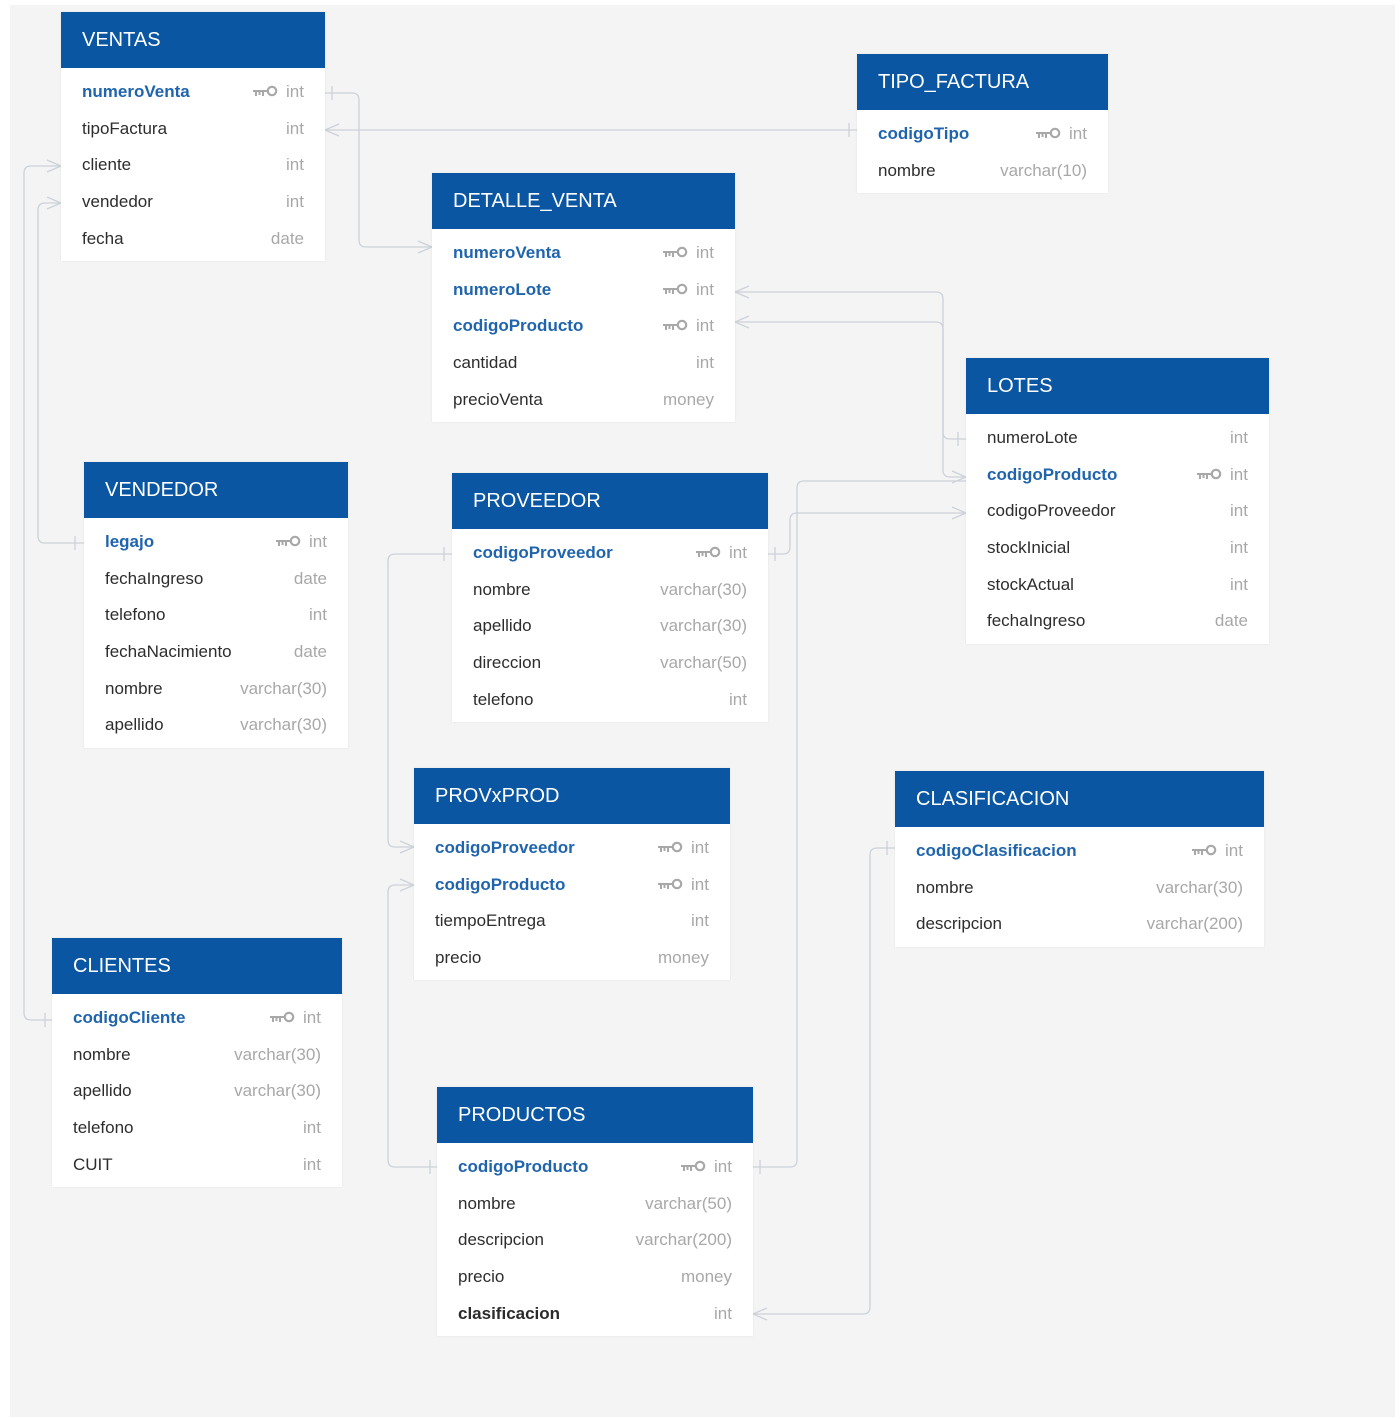 This screenshot has width=1400, height=1419. I want to click on field-row: fechaNacimiento date, so click(216, 652).